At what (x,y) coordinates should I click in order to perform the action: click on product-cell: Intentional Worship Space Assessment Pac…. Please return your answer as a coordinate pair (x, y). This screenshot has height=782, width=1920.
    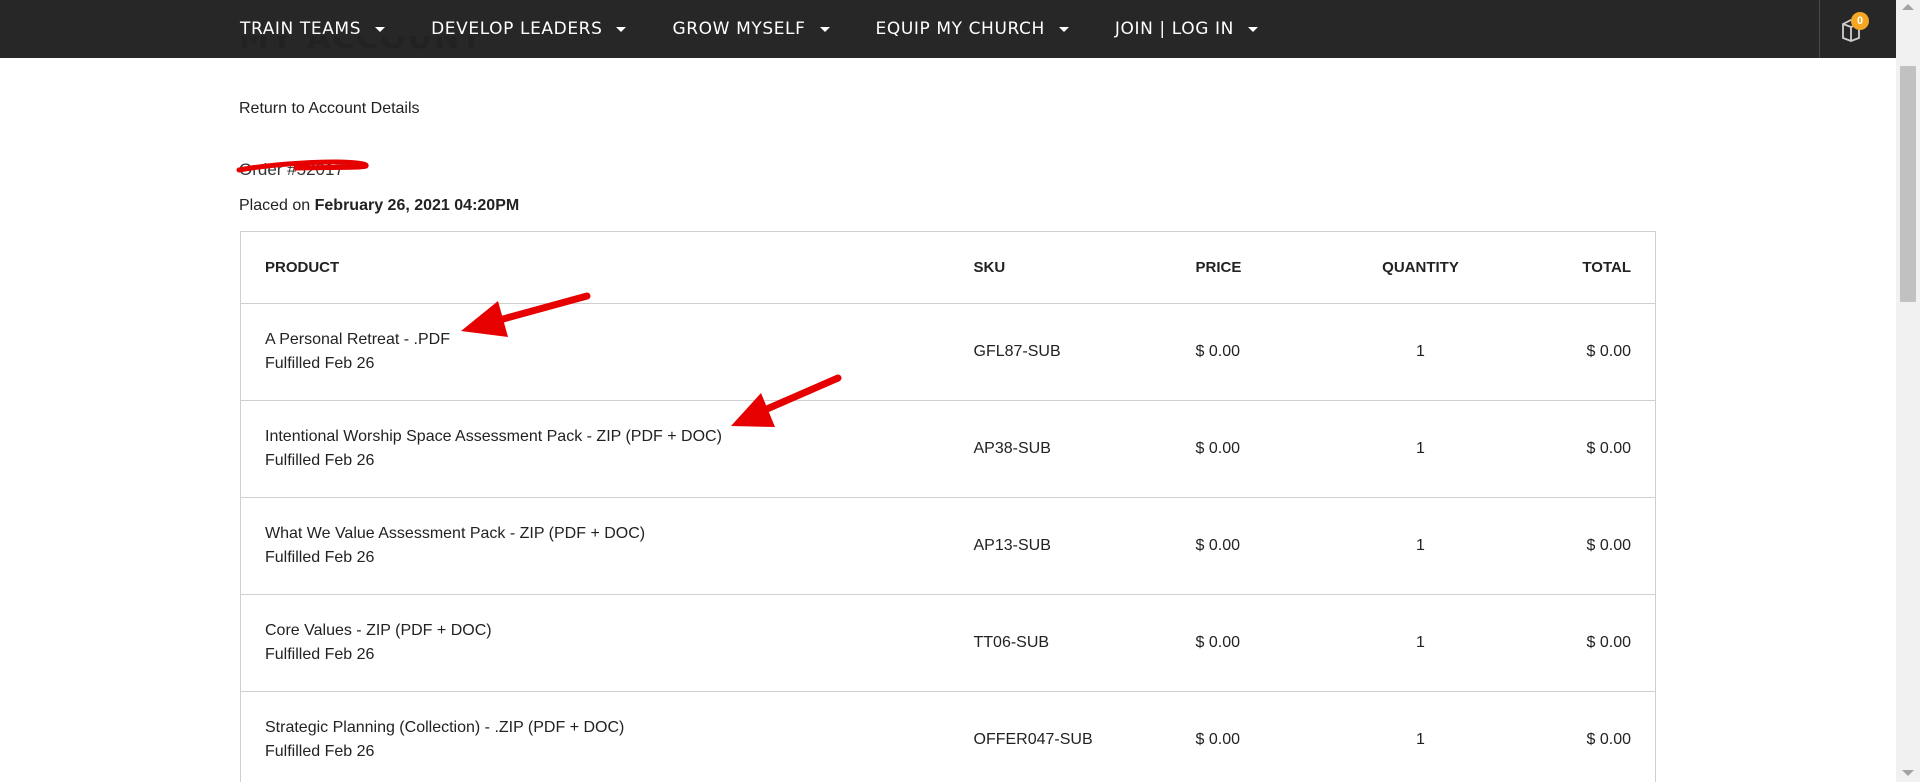
    Looking at the image, I should click on (607, 449).